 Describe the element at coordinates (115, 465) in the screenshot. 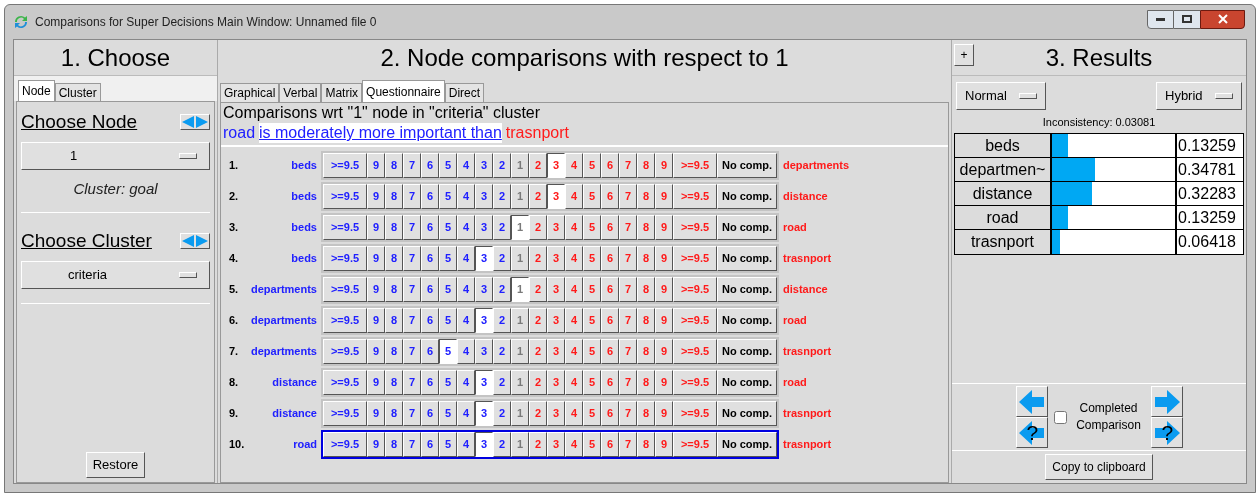

I see `restore-button: Restore` at that location.